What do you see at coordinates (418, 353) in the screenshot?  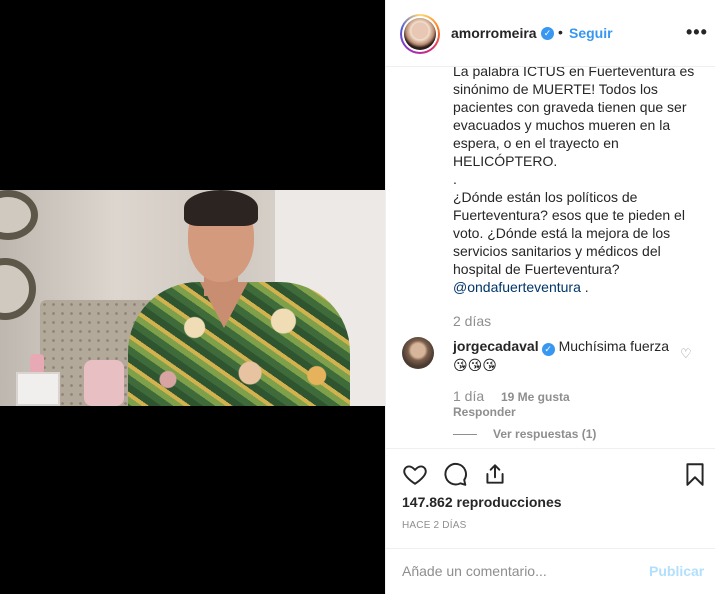 I see `comment-avatar` at bounding box center [418, 353].